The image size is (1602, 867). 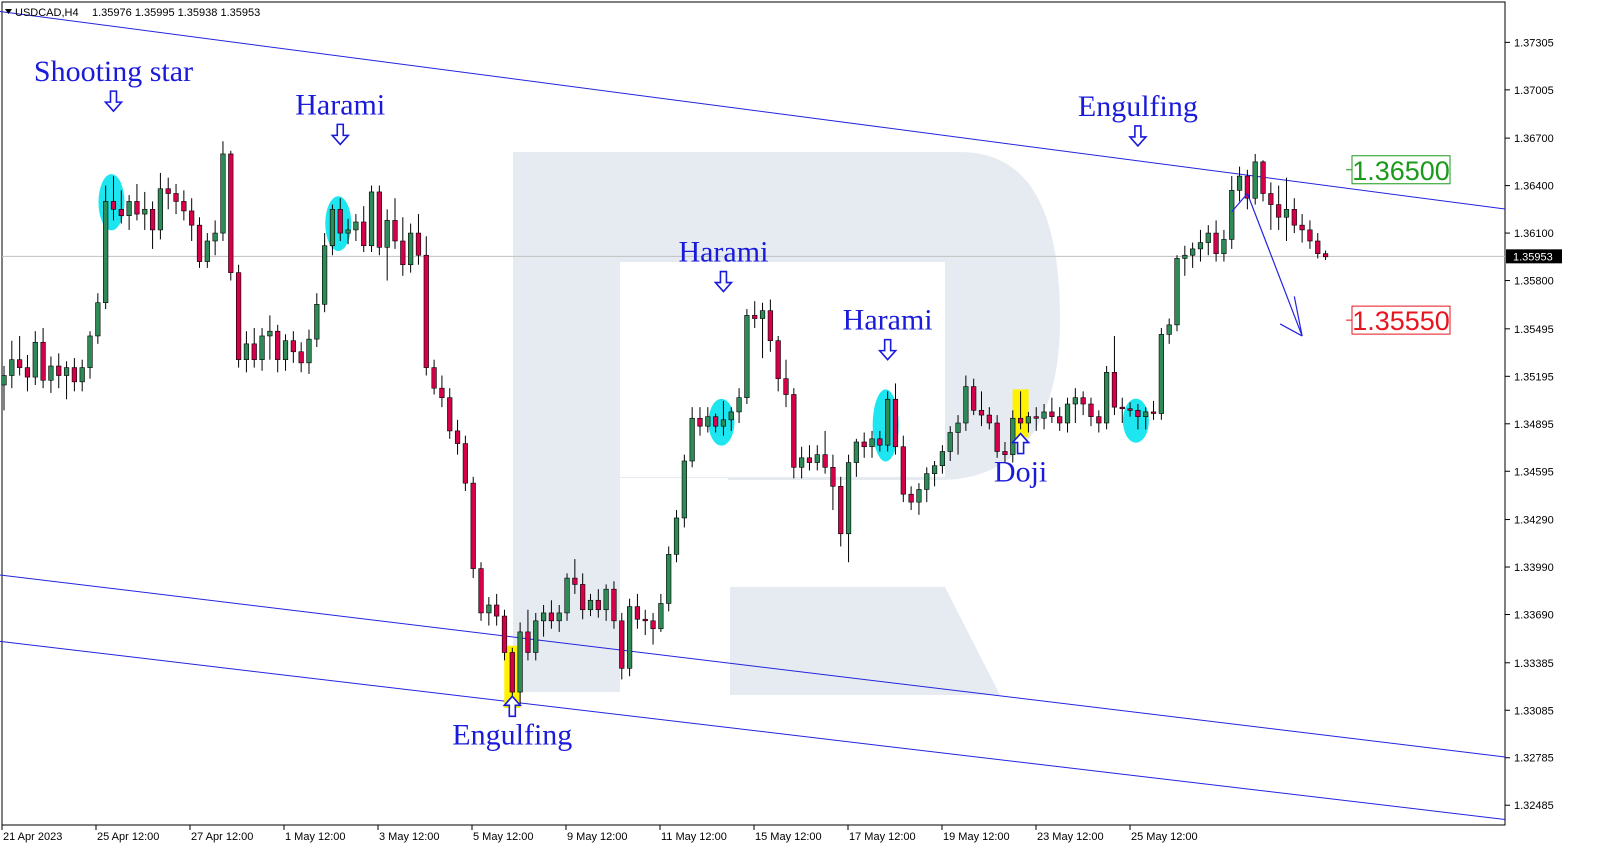 What do you see at coordinates (1533, 257) in the screenshot?
I see `current-price-label: 1.35953` at bounding box center [1533, 257].